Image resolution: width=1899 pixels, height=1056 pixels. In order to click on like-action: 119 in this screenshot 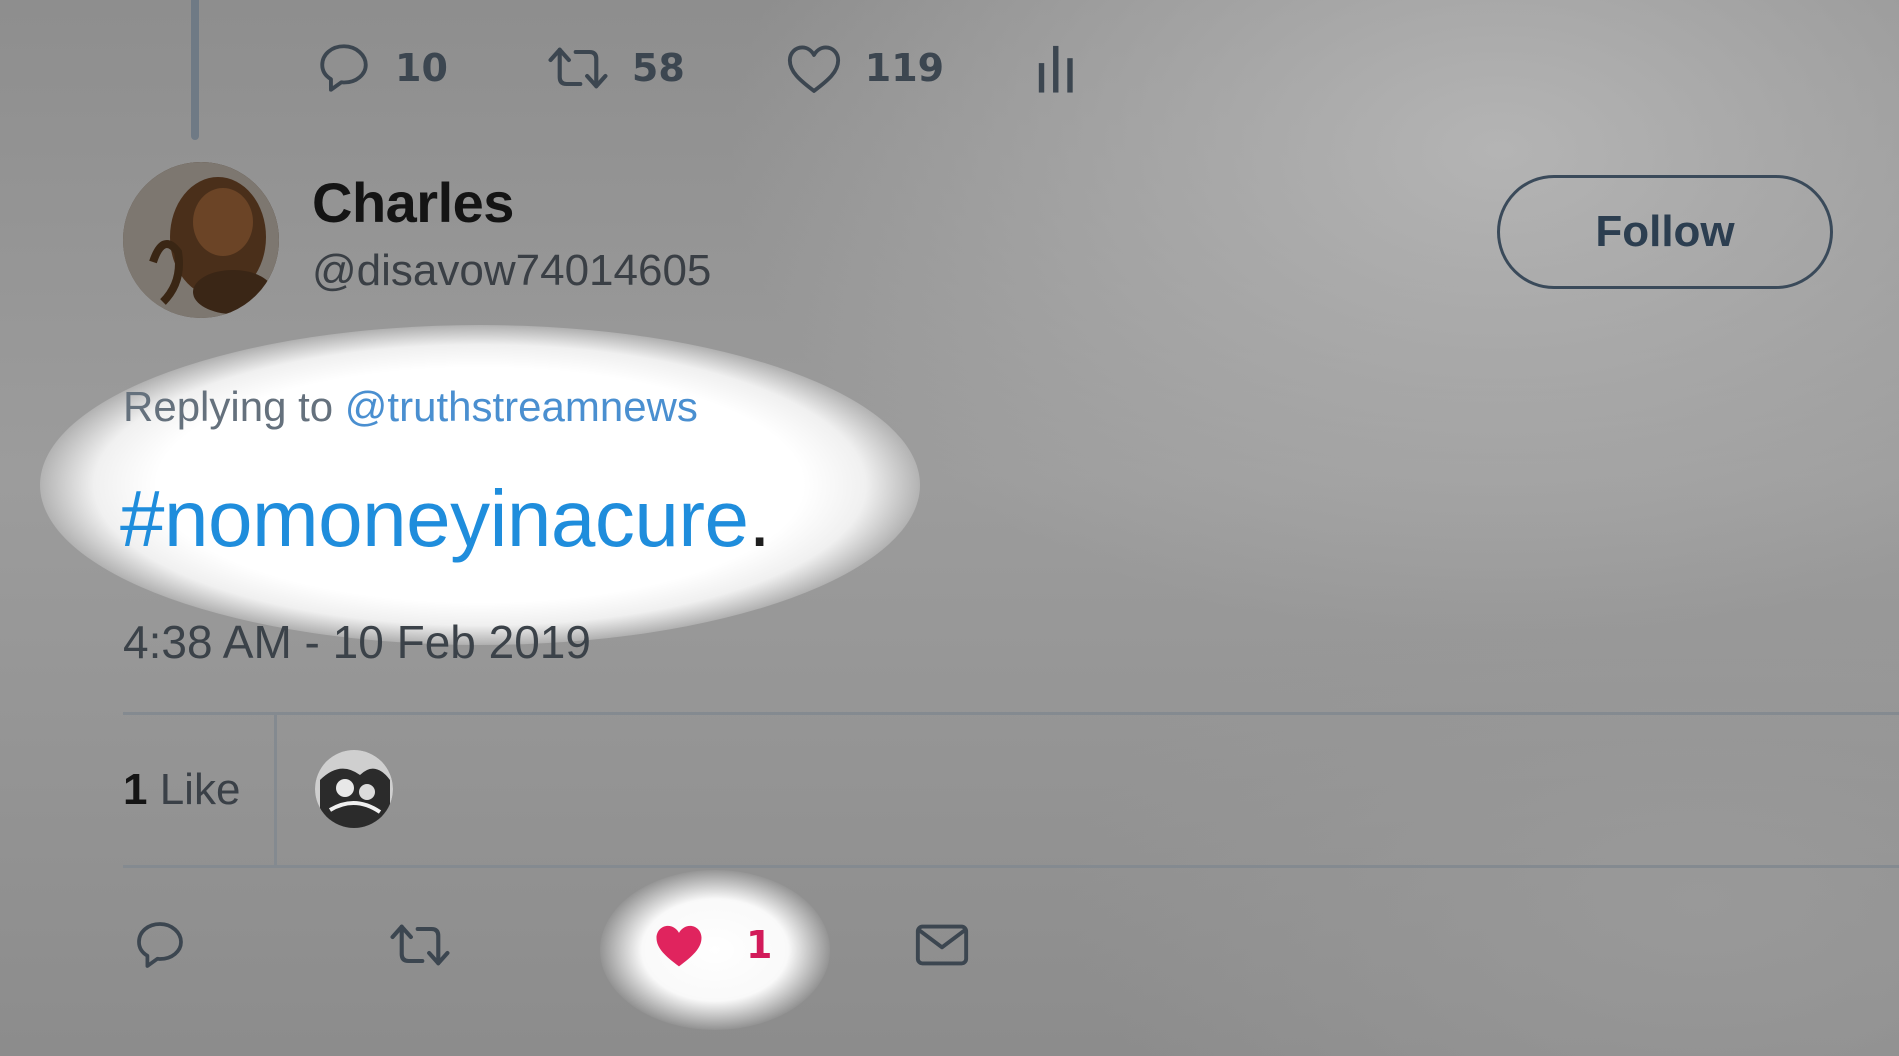, I will do `click(864, 68)`.